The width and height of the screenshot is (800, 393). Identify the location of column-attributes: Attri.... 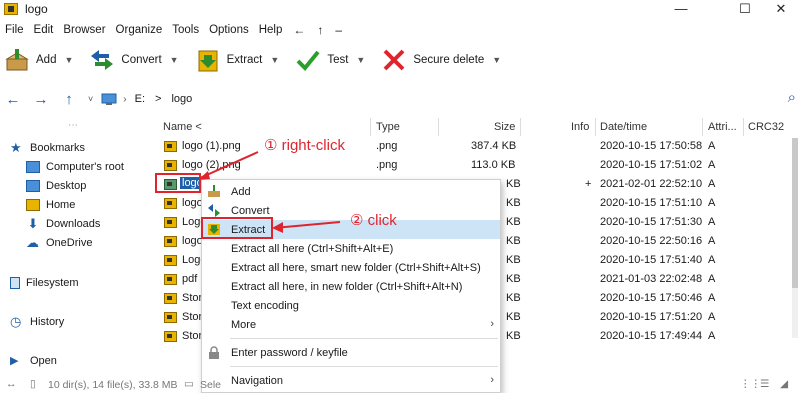
(722, 127).